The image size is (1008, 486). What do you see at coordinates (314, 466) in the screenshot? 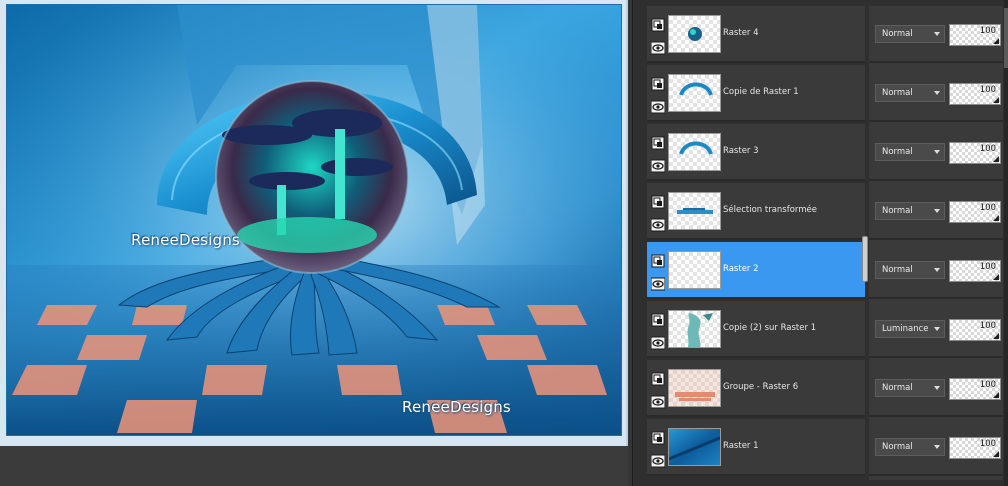
I see `canvas-bottom-bar` at bounding box center [314, 466].